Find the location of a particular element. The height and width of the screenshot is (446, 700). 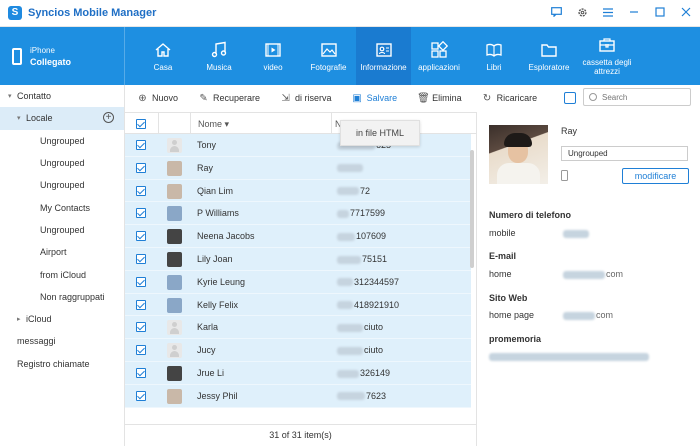

save-dropdown-item-html: in file HTML is located at coordinates (380, 133).